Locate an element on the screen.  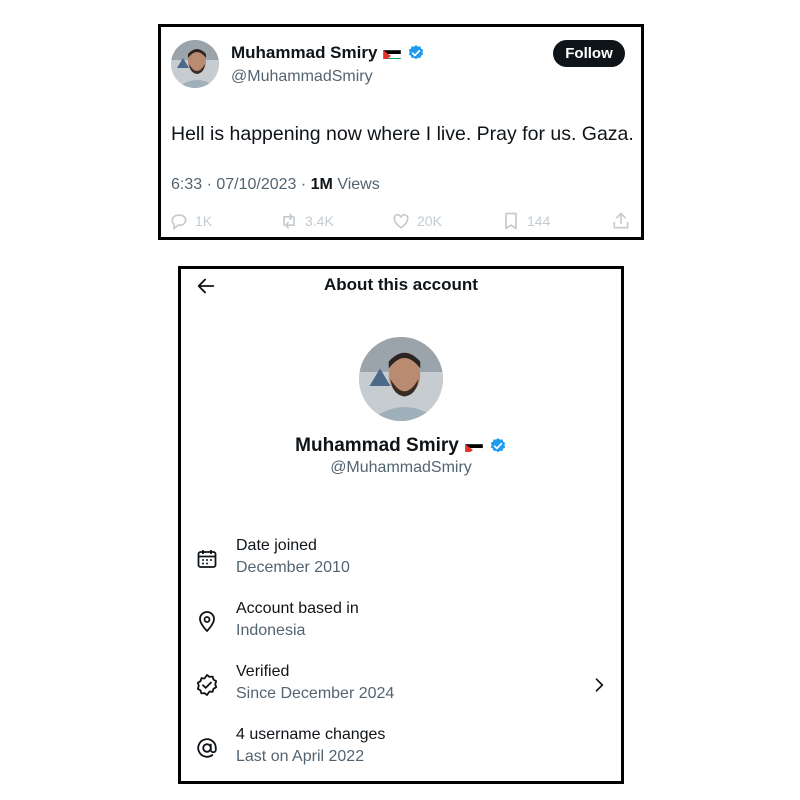
reply-icon is located at coordinates (179, 222).